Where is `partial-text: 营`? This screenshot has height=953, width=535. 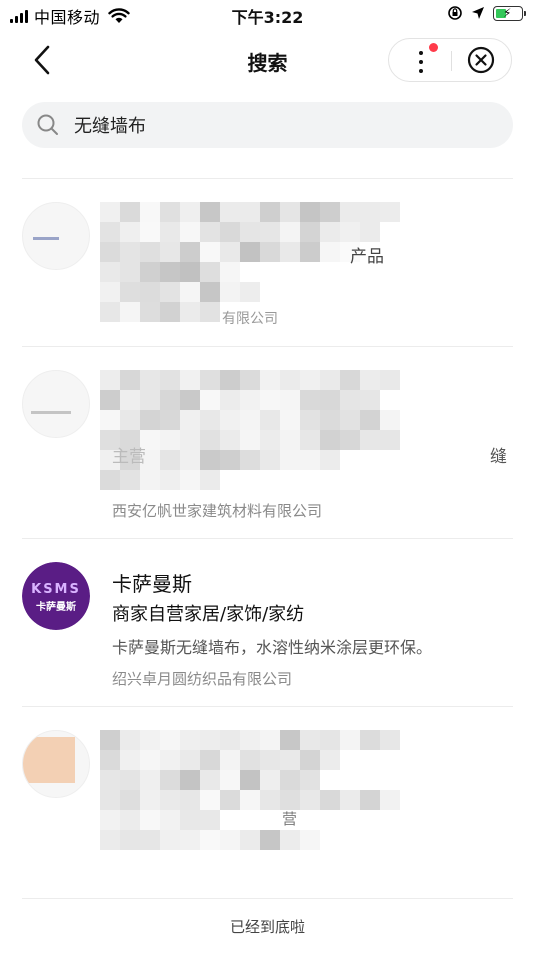 partial-text: 营 is located at coordinates (290, 819).